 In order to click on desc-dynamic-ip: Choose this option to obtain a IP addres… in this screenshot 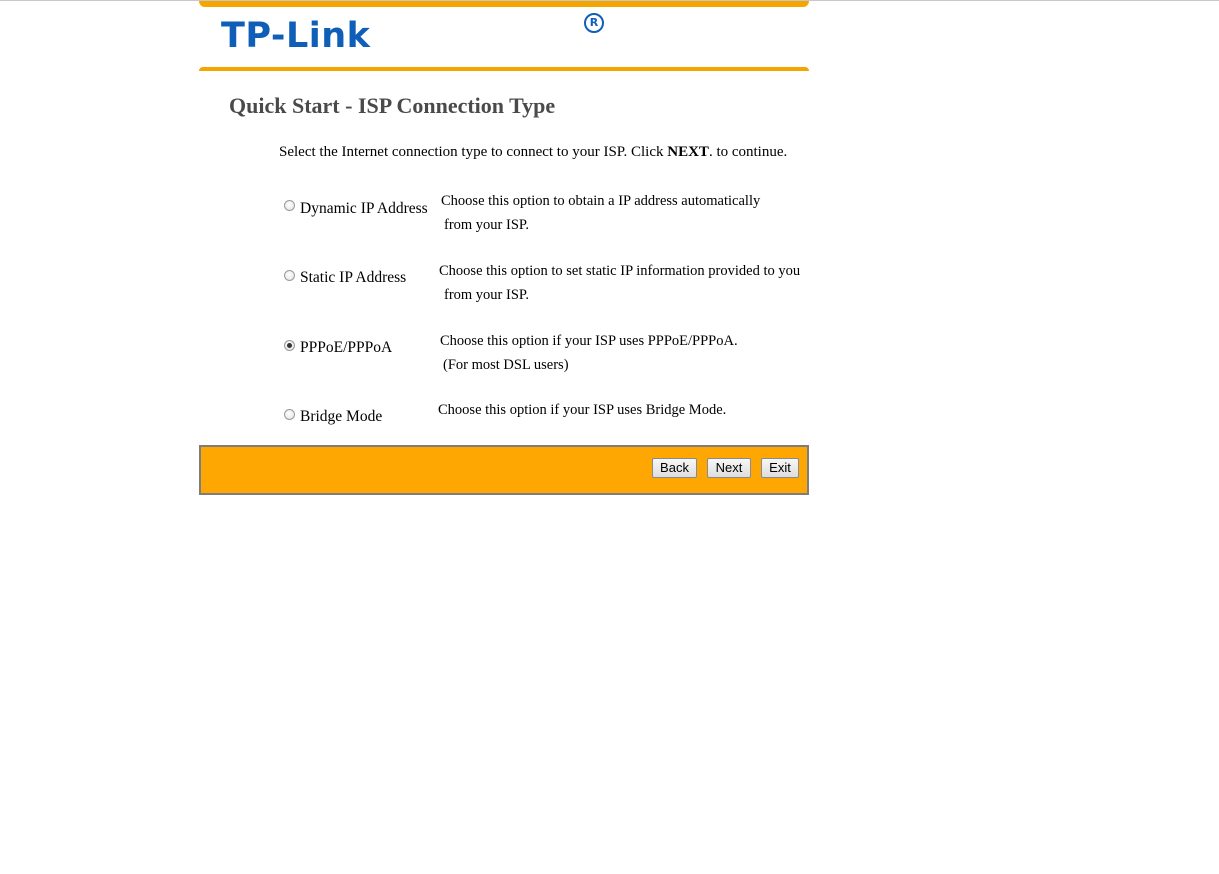, I will do `click(601, 213)`.